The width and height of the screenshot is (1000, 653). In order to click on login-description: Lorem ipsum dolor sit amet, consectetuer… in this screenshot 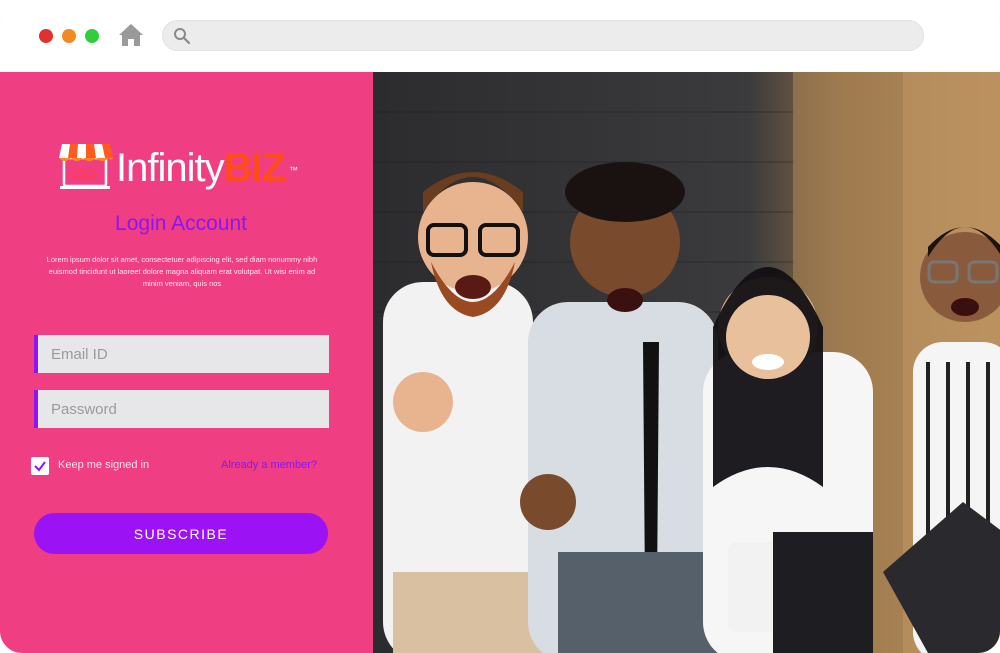, I will do `click(182, 271)`.